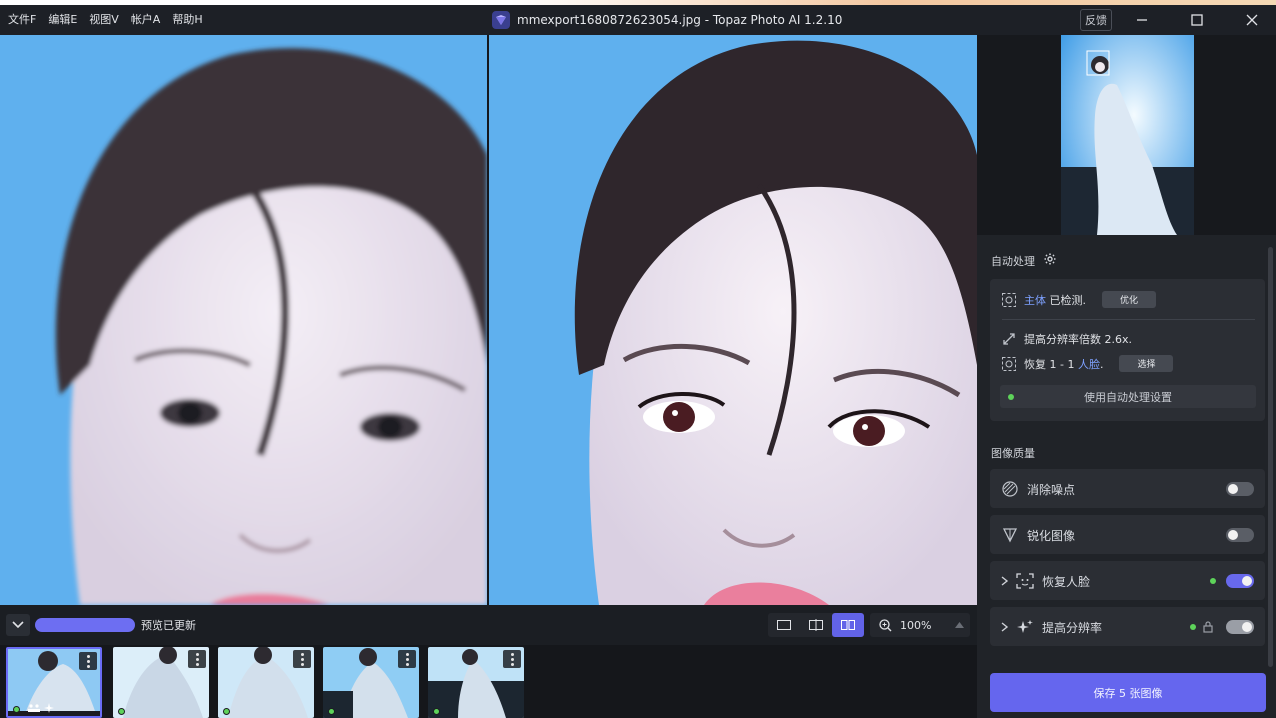 This screenshot has height=718, width=1276. What do you see at coordinates (1035, 300) in the screenshot?
I see `subject-link: 主体` at bounding box center [1035, 300].